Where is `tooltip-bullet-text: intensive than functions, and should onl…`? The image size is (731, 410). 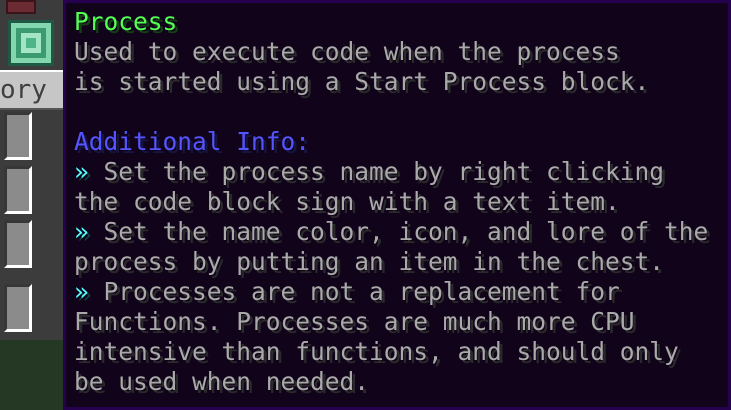
tooltip-bullet-text: intensive than functions, and should onl… is located at coordinates (376, 351).